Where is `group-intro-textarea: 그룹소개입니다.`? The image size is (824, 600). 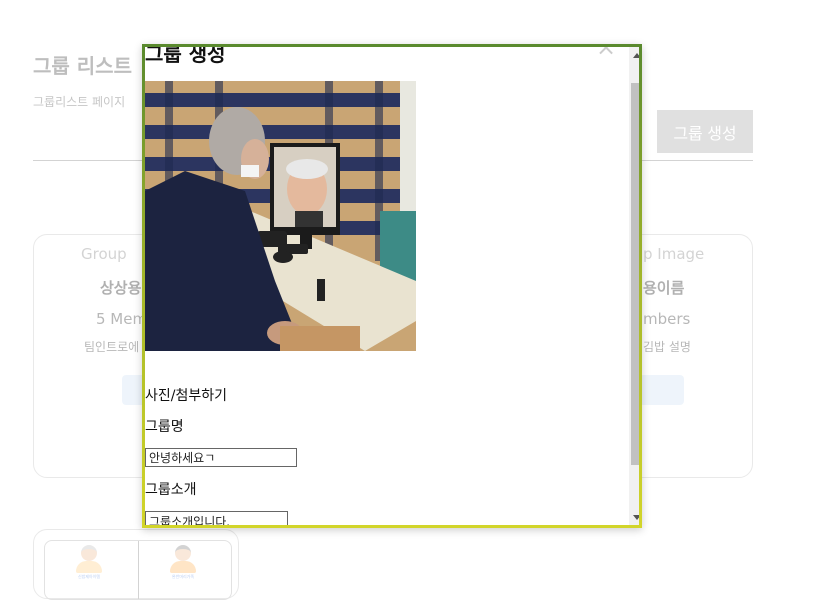 group-intro-textarea: 그룹소개입니다. is located at coordinates (216, 518).